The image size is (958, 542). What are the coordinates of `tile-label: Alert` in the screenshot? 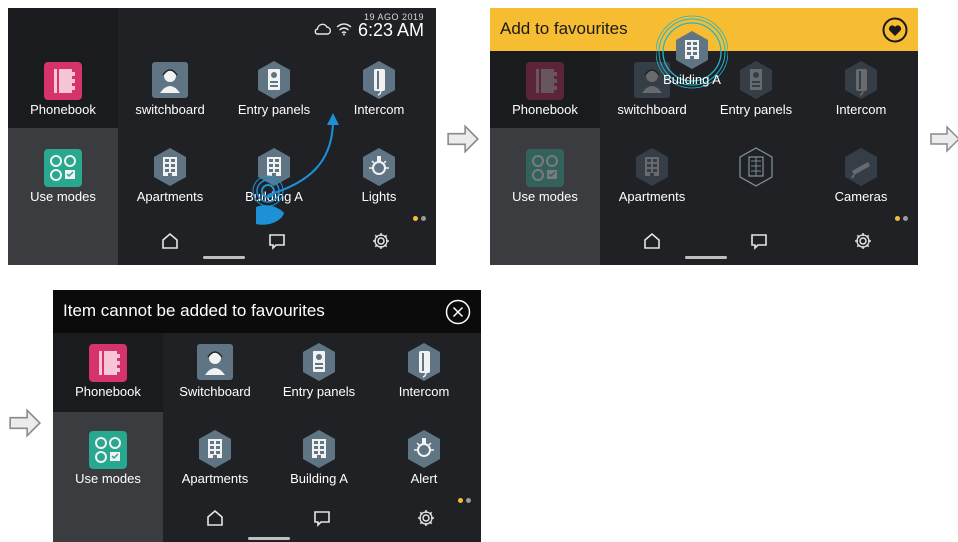 It's located at (424, 478).